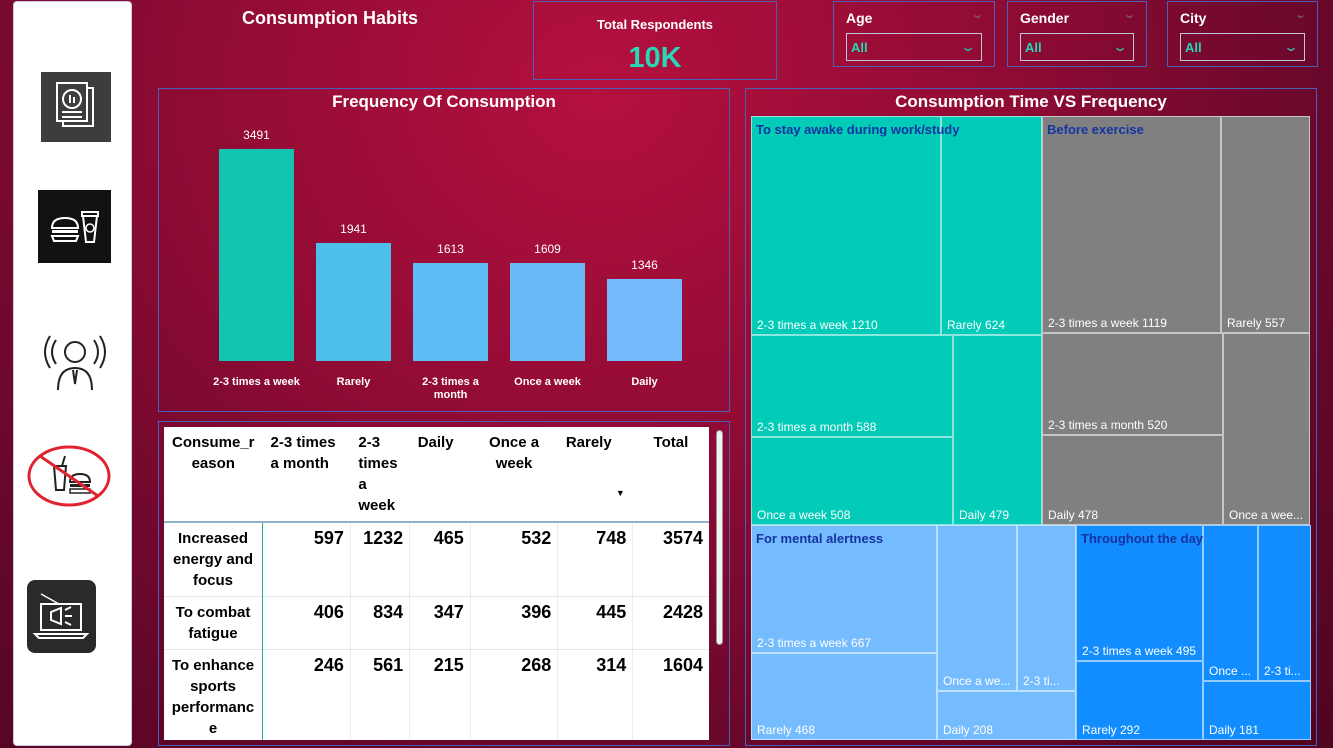 This screenshot has height=748, width=1333. What do you see at coordinates (595, 559) in the screenshot?
I see `table-cell: 748` at bounding box center [595, 559].